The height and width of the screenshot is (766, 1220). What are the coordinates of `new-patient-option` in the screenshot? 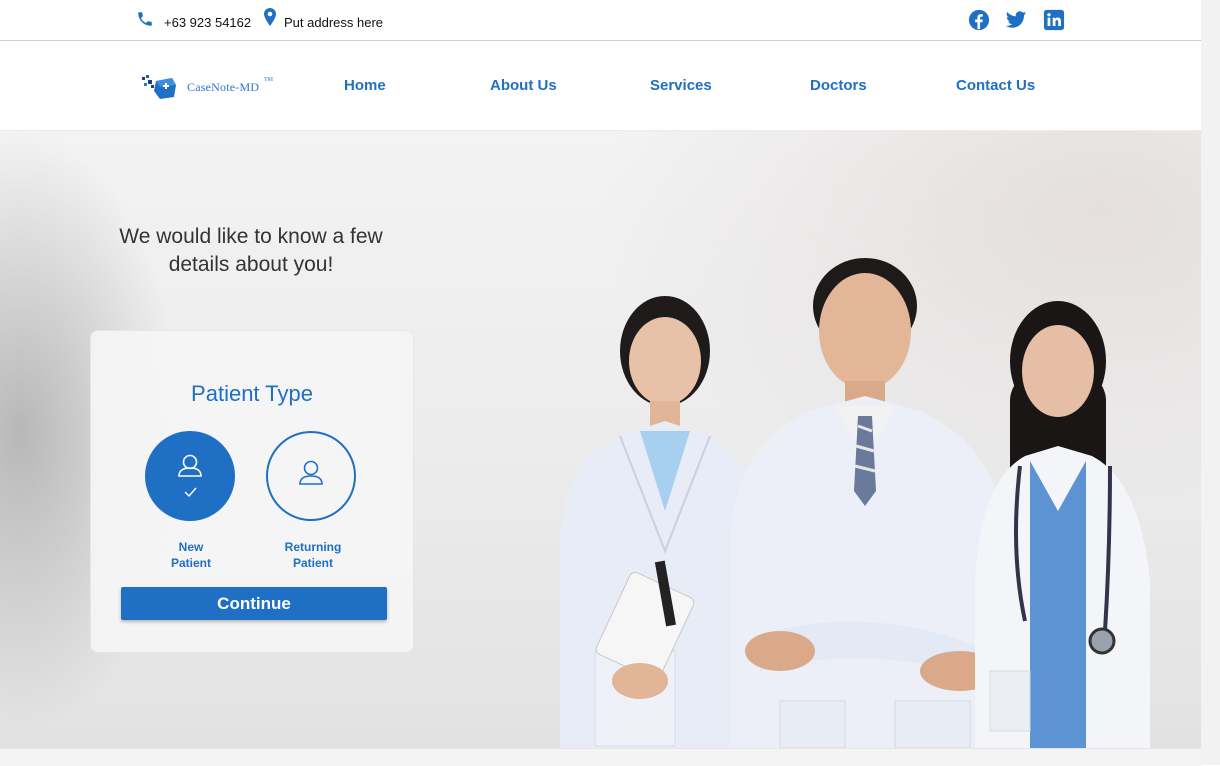 It's located at (190, 476).